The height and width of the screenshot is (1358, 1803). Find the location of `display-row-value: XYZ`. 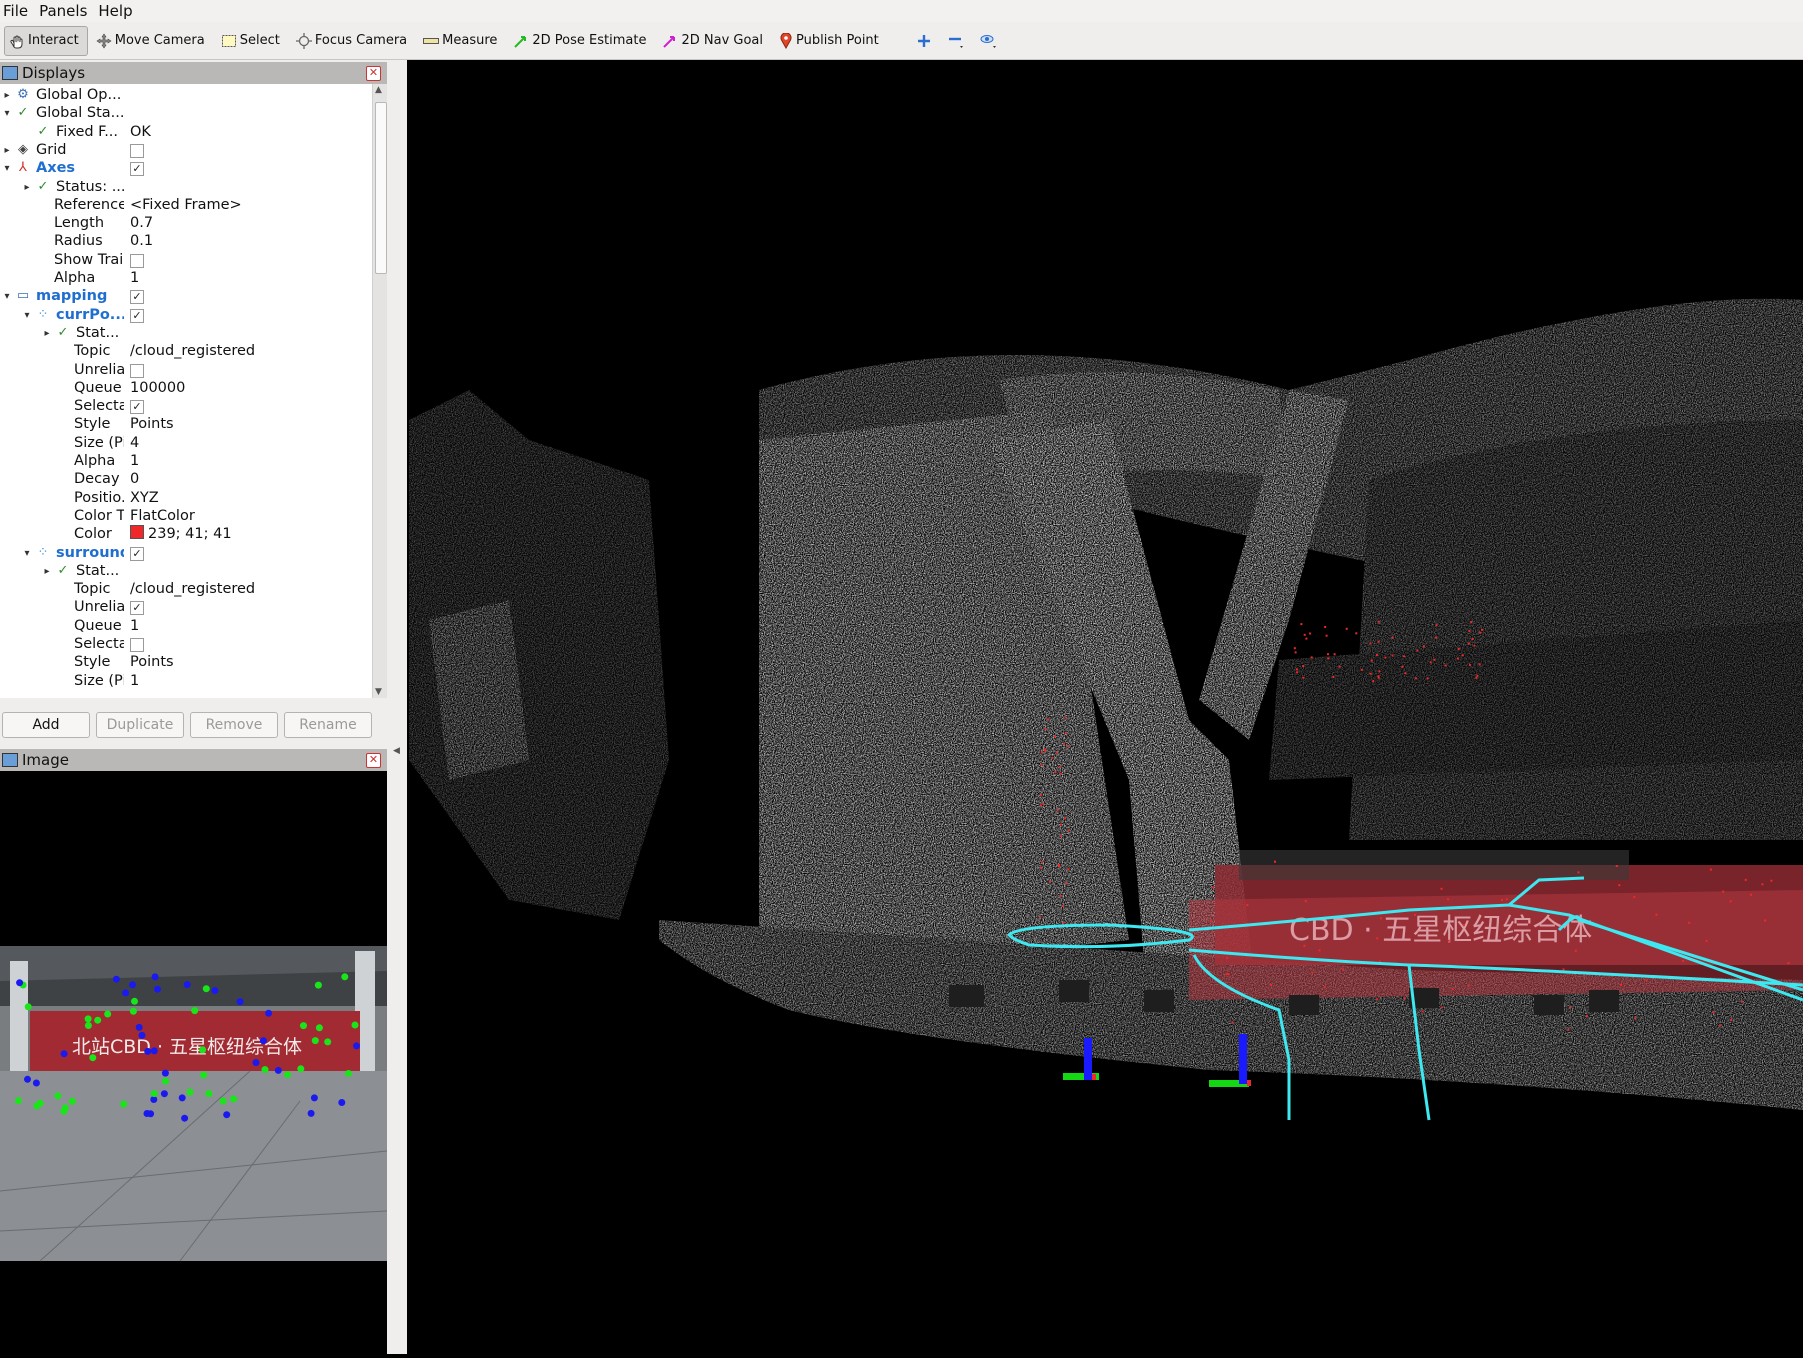

display-row-value: XYZ is located at coordinates (144, 498).